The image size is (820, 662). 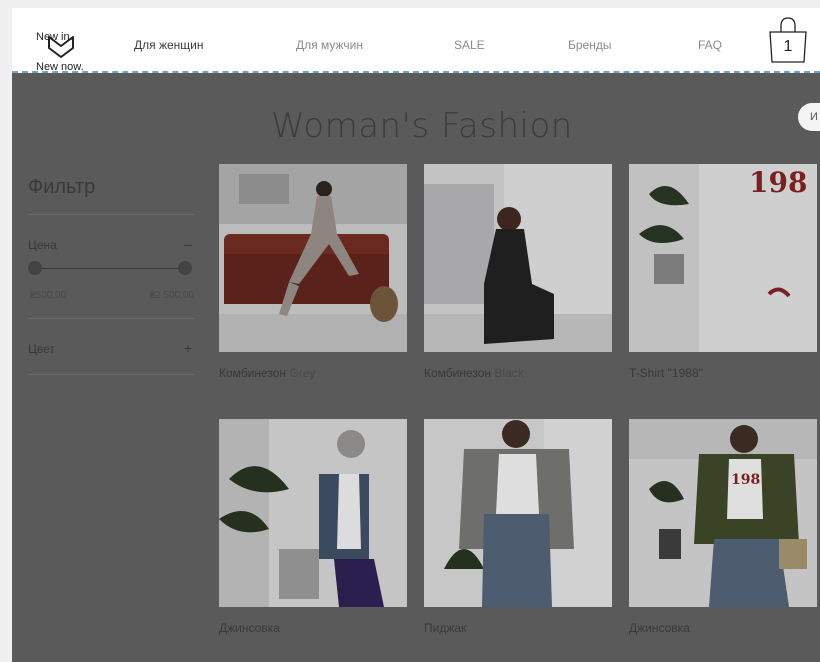 I want to click on product-card: Комбинезон Black, so click(x=518, y=272).